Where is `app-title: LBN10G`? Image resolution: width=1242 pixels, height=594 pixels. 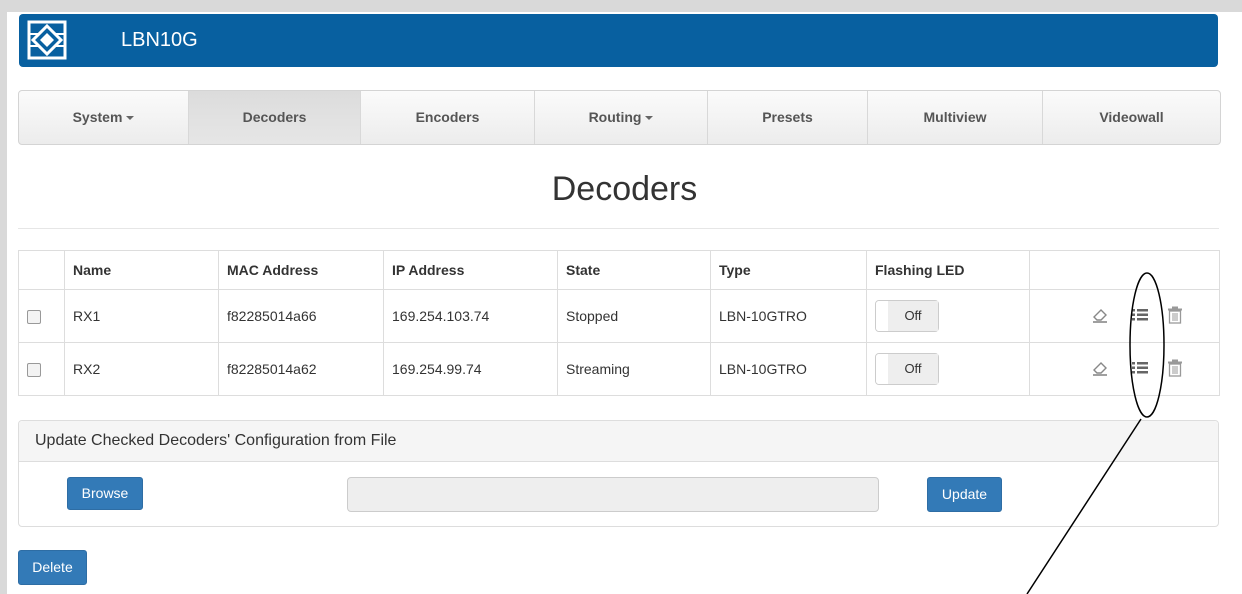 app-title: LBN10G is located at coordinates (159, 40).